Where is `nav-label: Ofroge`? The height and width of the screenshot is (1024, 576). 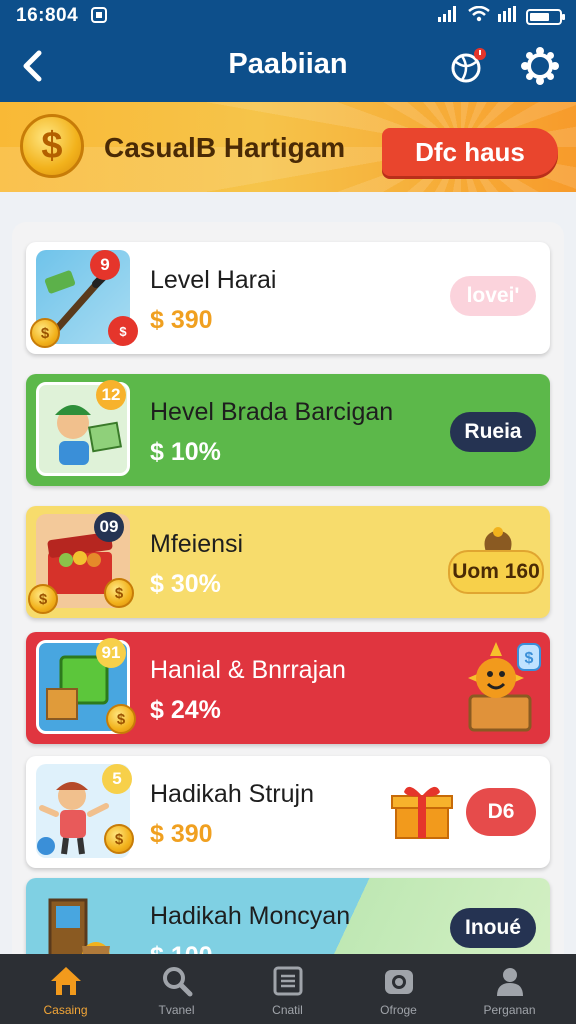
nav-label: Ofroge is located at coordinates (398, 1010).